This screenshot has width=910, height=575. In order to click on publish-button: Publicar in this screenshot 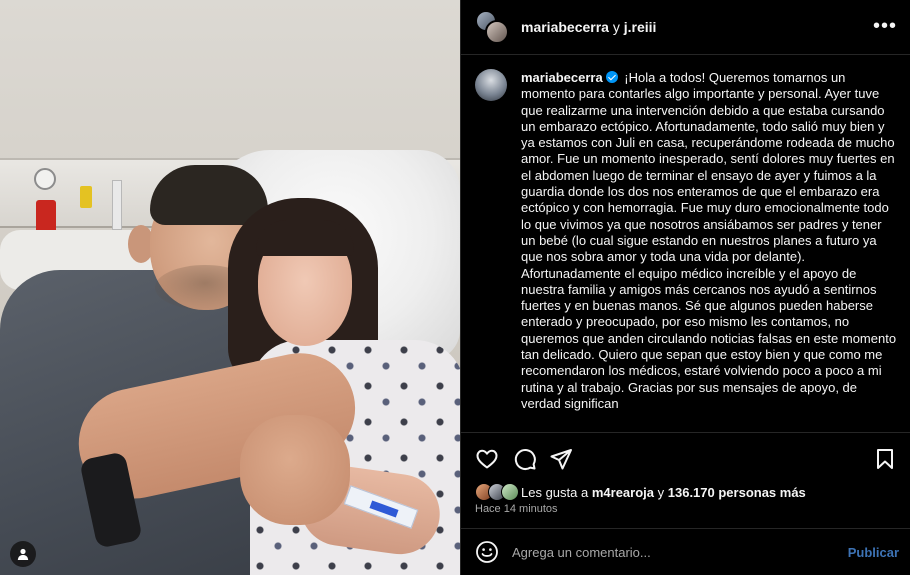, I will do `click(873, 552)`.